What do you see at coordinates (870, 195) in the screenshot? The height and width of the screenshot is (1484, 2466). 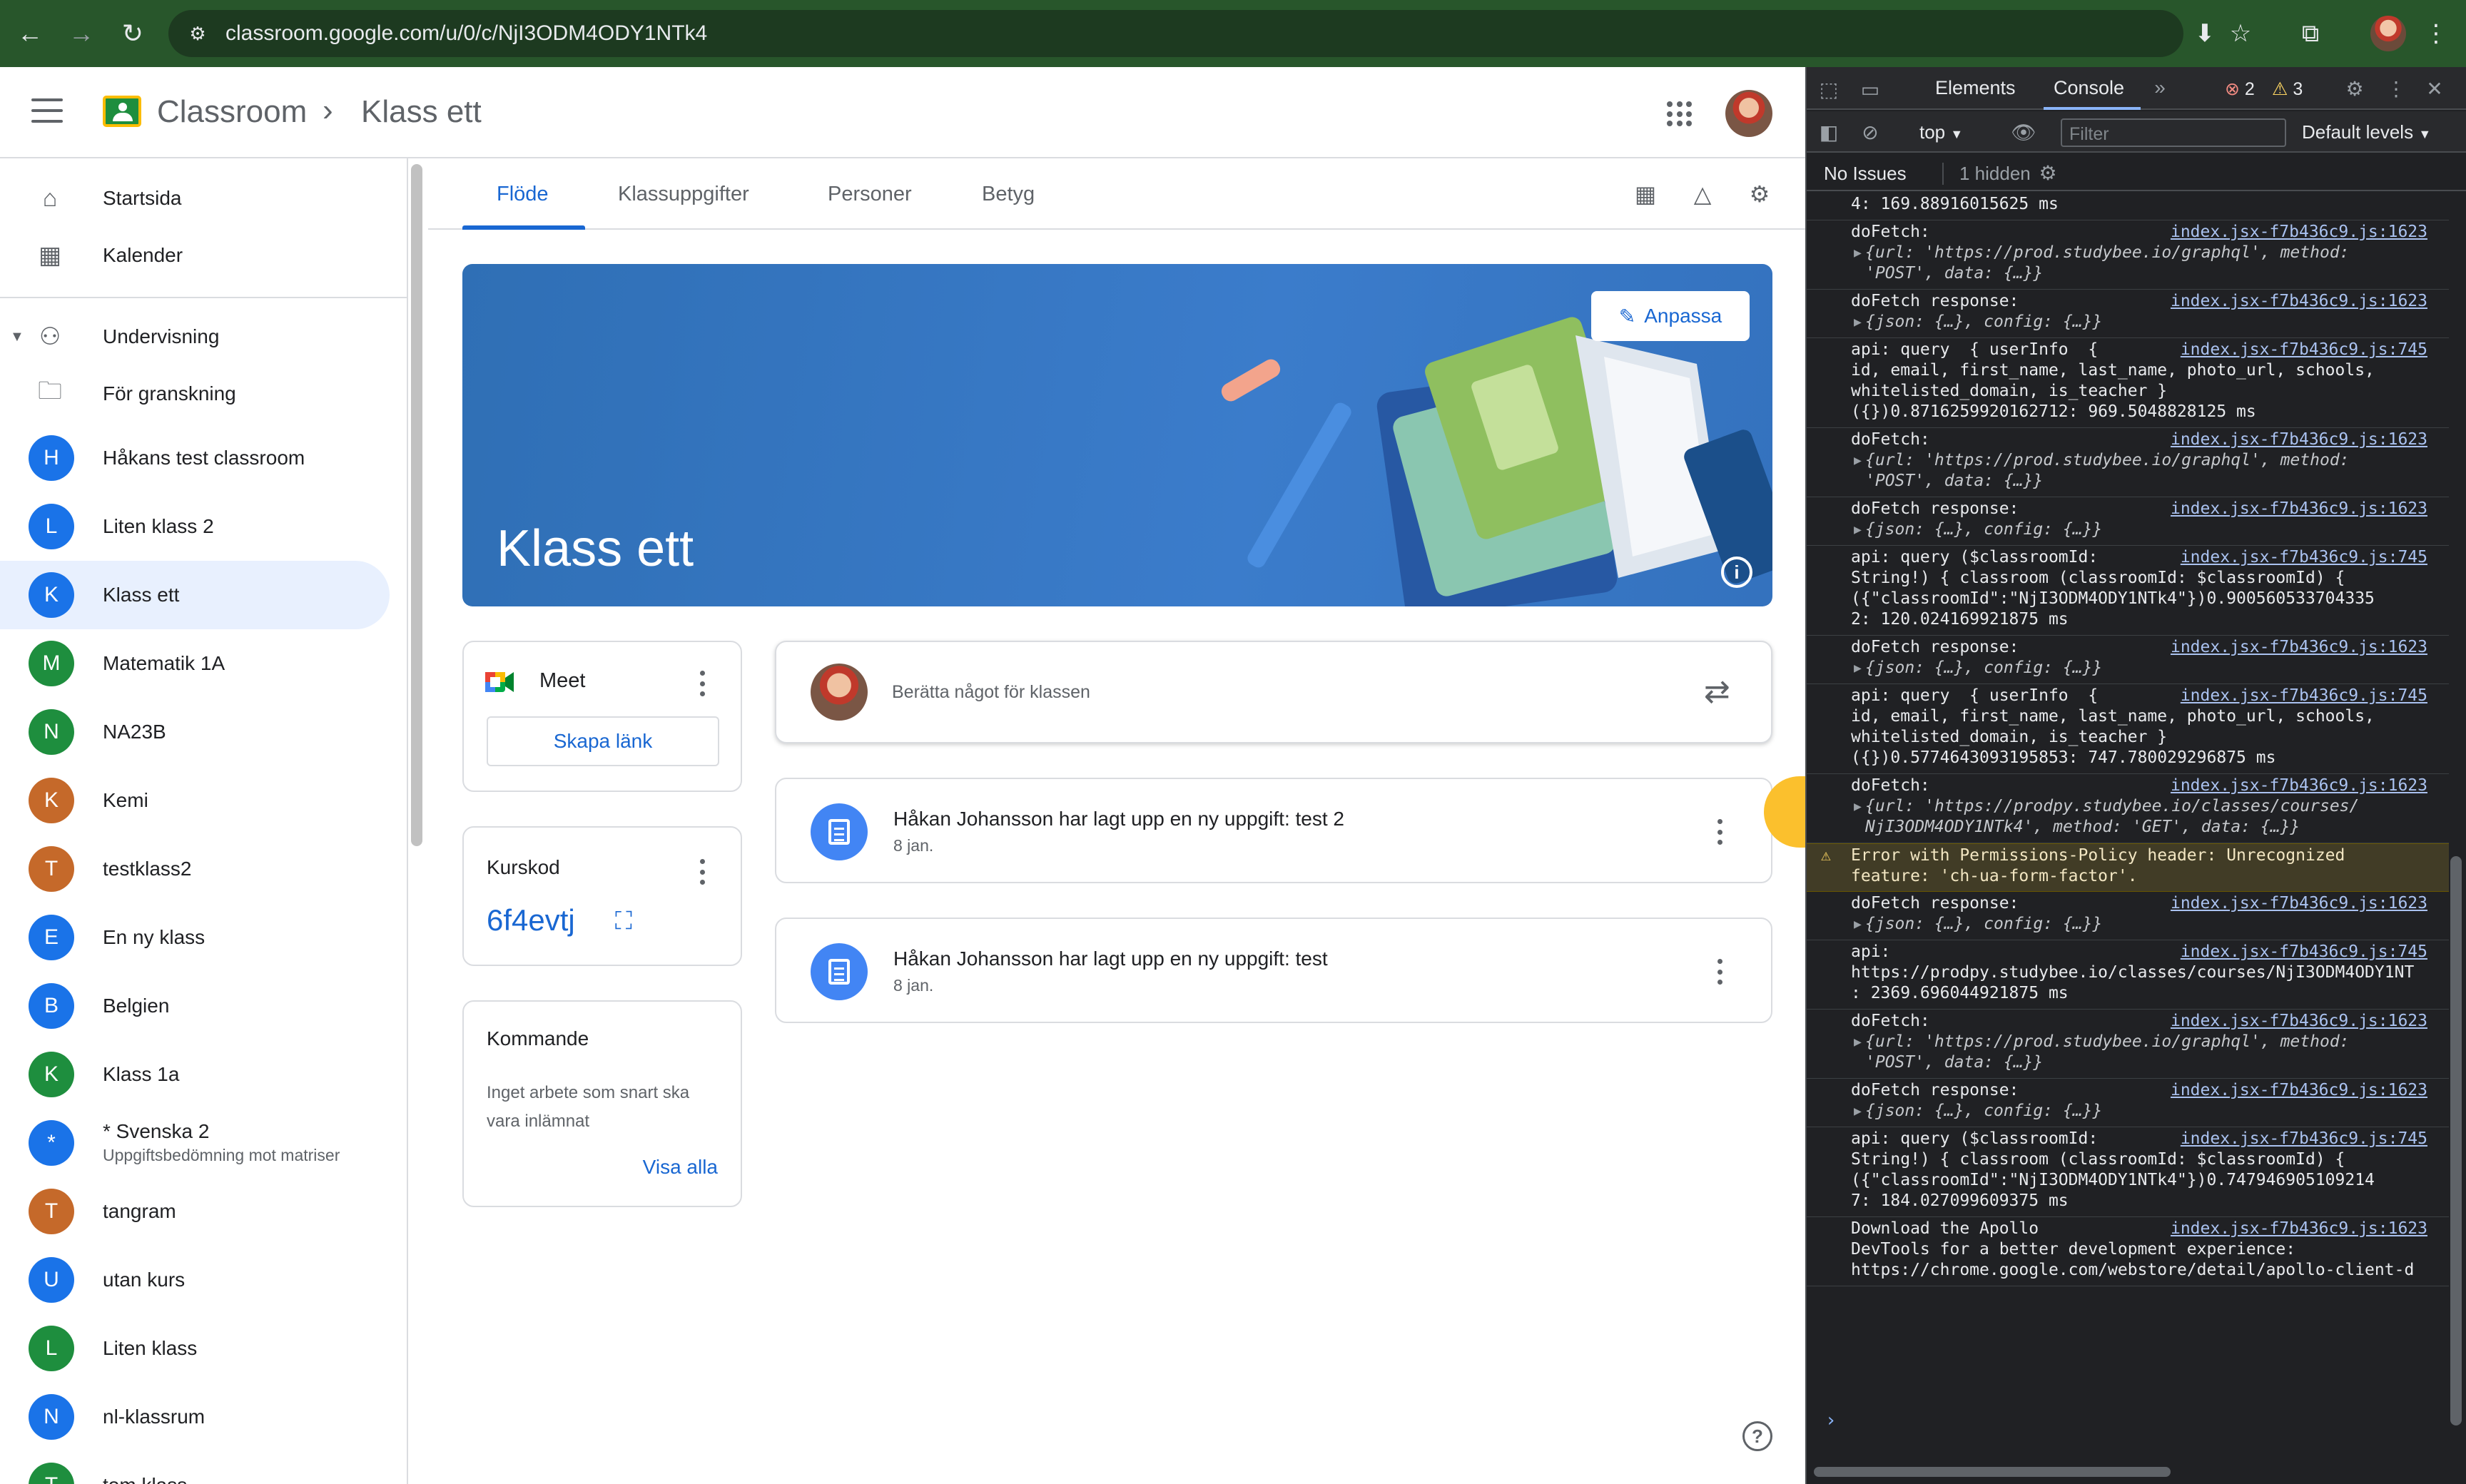 I see `tab-people: Personer` at bounding box center [870, 195].